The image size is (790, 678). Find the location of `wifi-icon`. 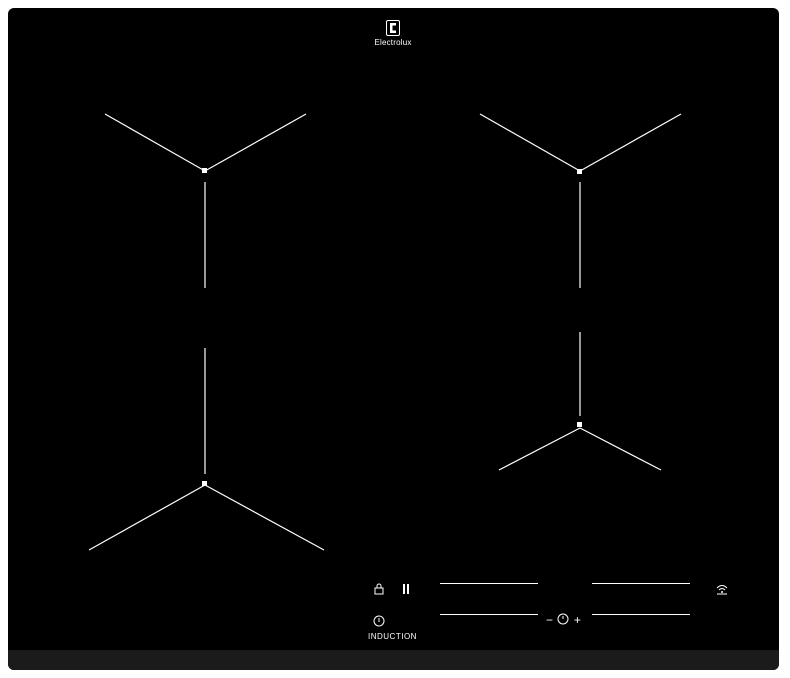

wifi-icon is located at coordinates (722, 590).